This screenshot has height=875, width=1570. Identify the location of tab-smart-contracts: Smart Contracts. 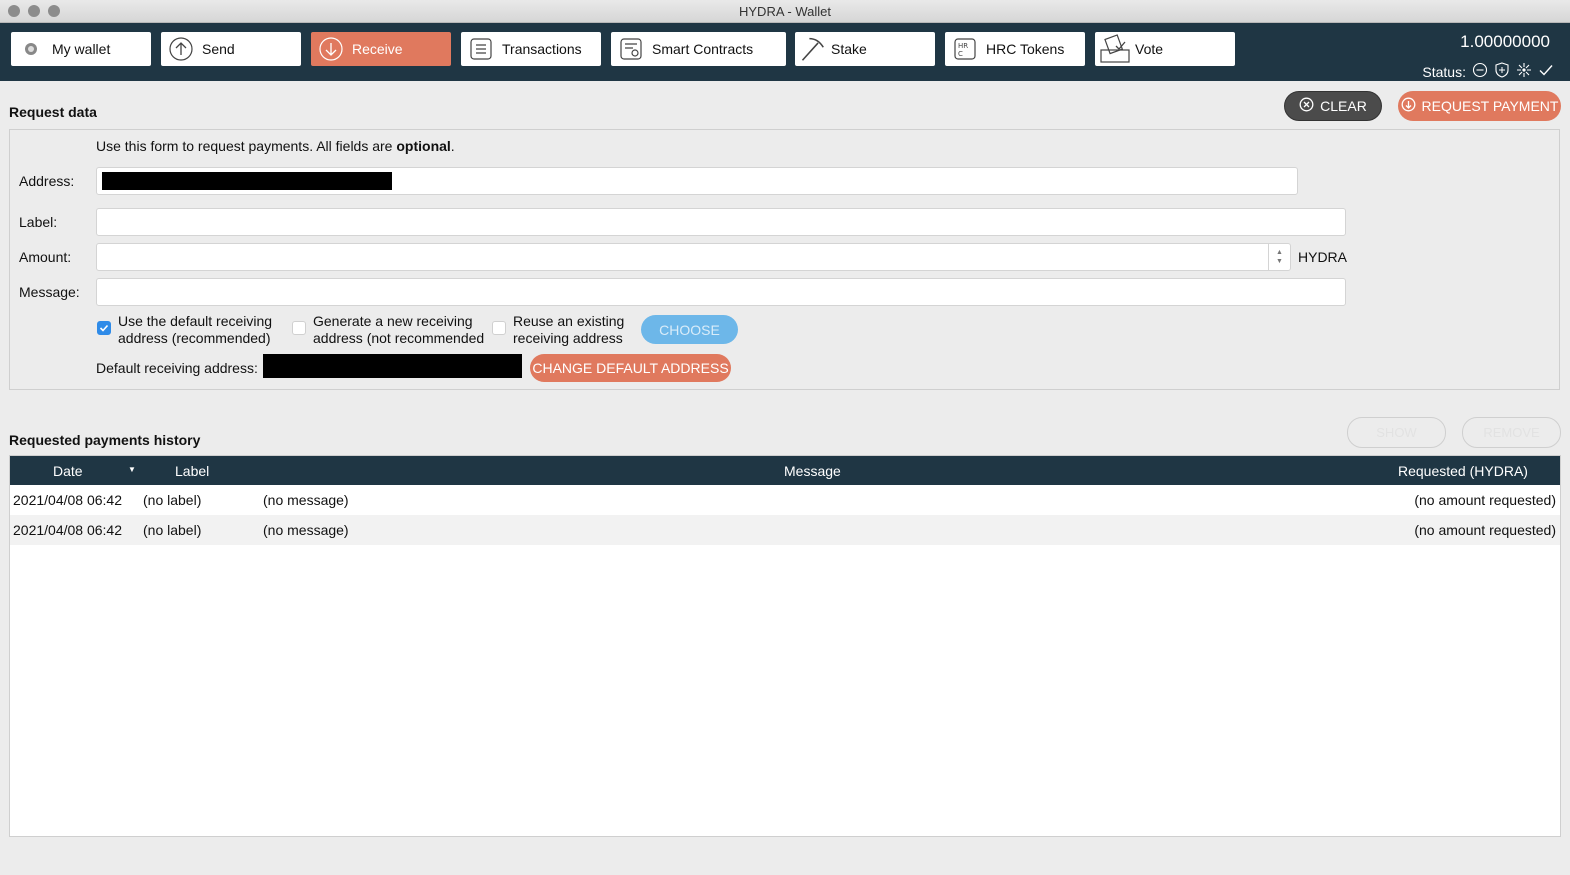
(698, 49).